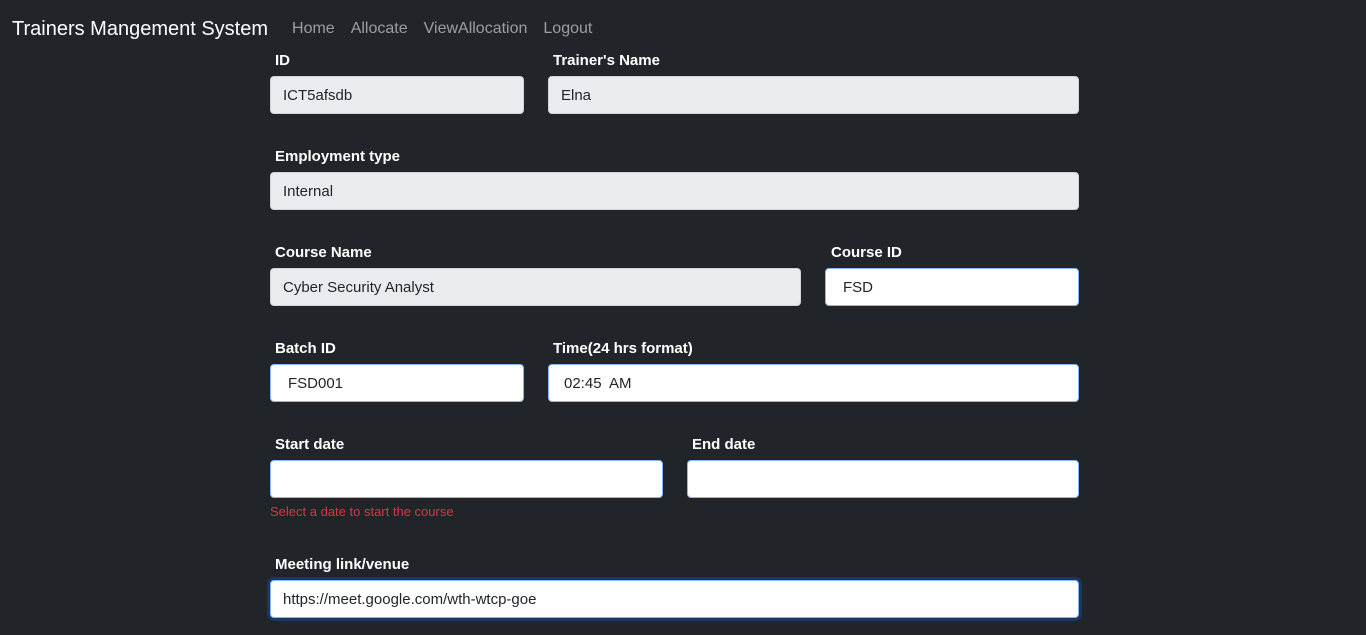  What do you see at coordinates (323, 252) in the screenshot?
I see `course-name-label: Course Name` at bounding box center [323, 252].